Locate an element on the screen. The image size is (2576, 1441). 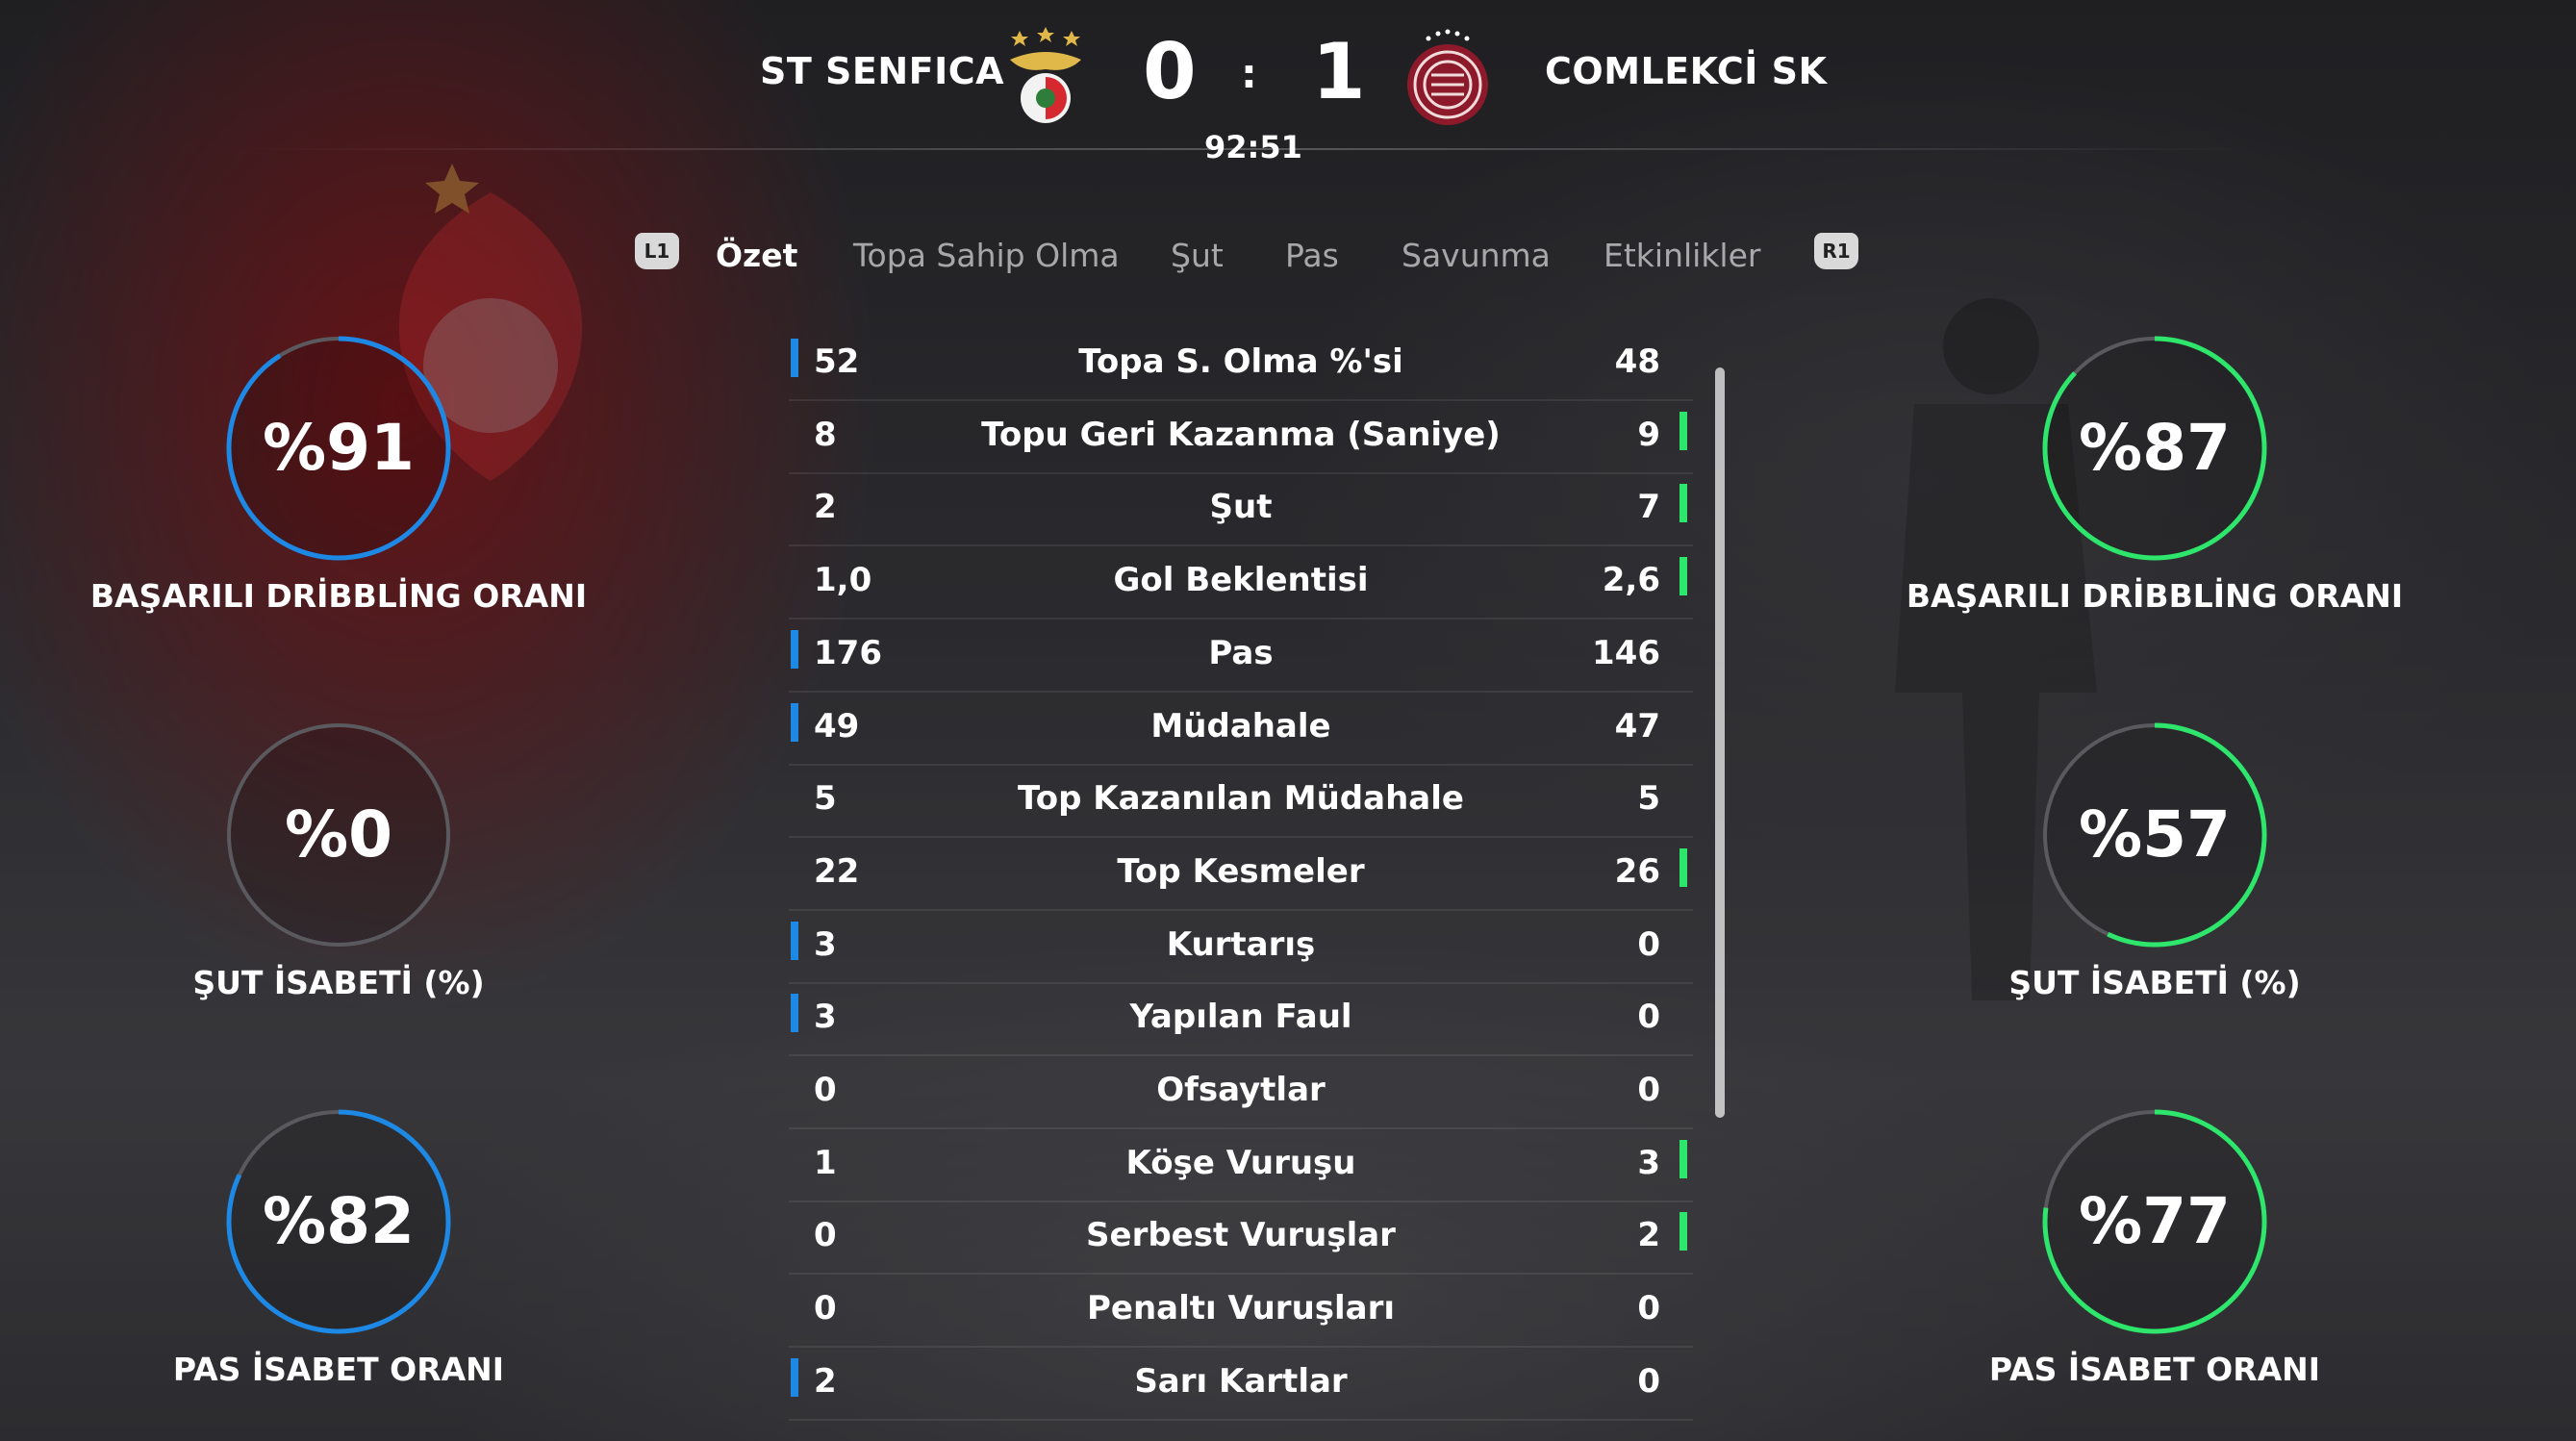
stat-row: Topa S. Olma %'si 52 48 is located at coordinates (1241, 364).